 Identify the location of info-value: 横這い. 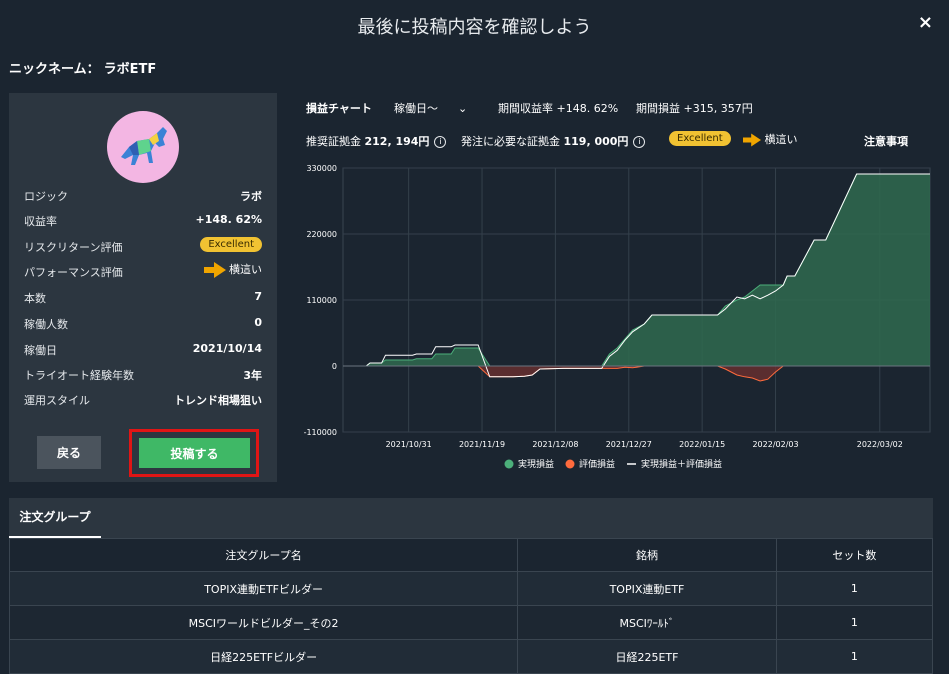
(245, 269).